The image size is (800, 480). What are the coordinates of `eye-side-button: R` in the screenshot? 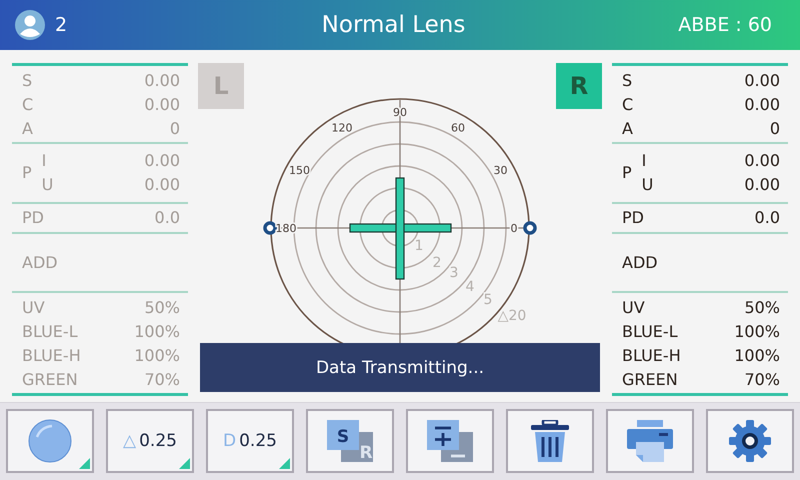 It's located at (579, 86).